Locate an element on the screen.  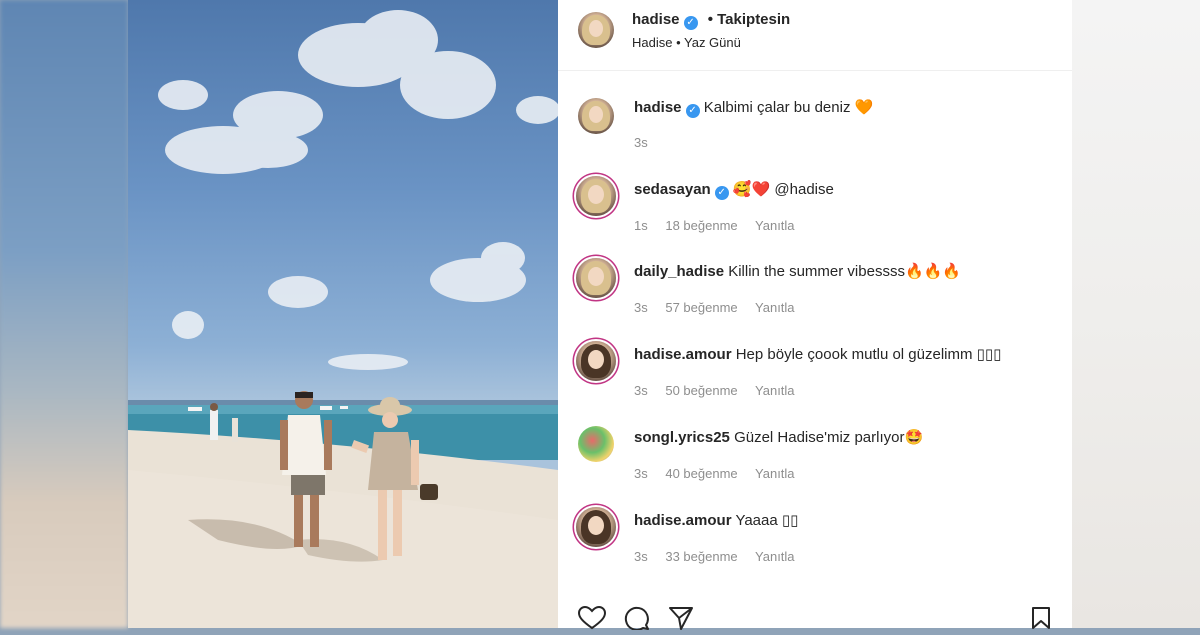
blurred-backdrop-left is located at coordinates (64, 314).